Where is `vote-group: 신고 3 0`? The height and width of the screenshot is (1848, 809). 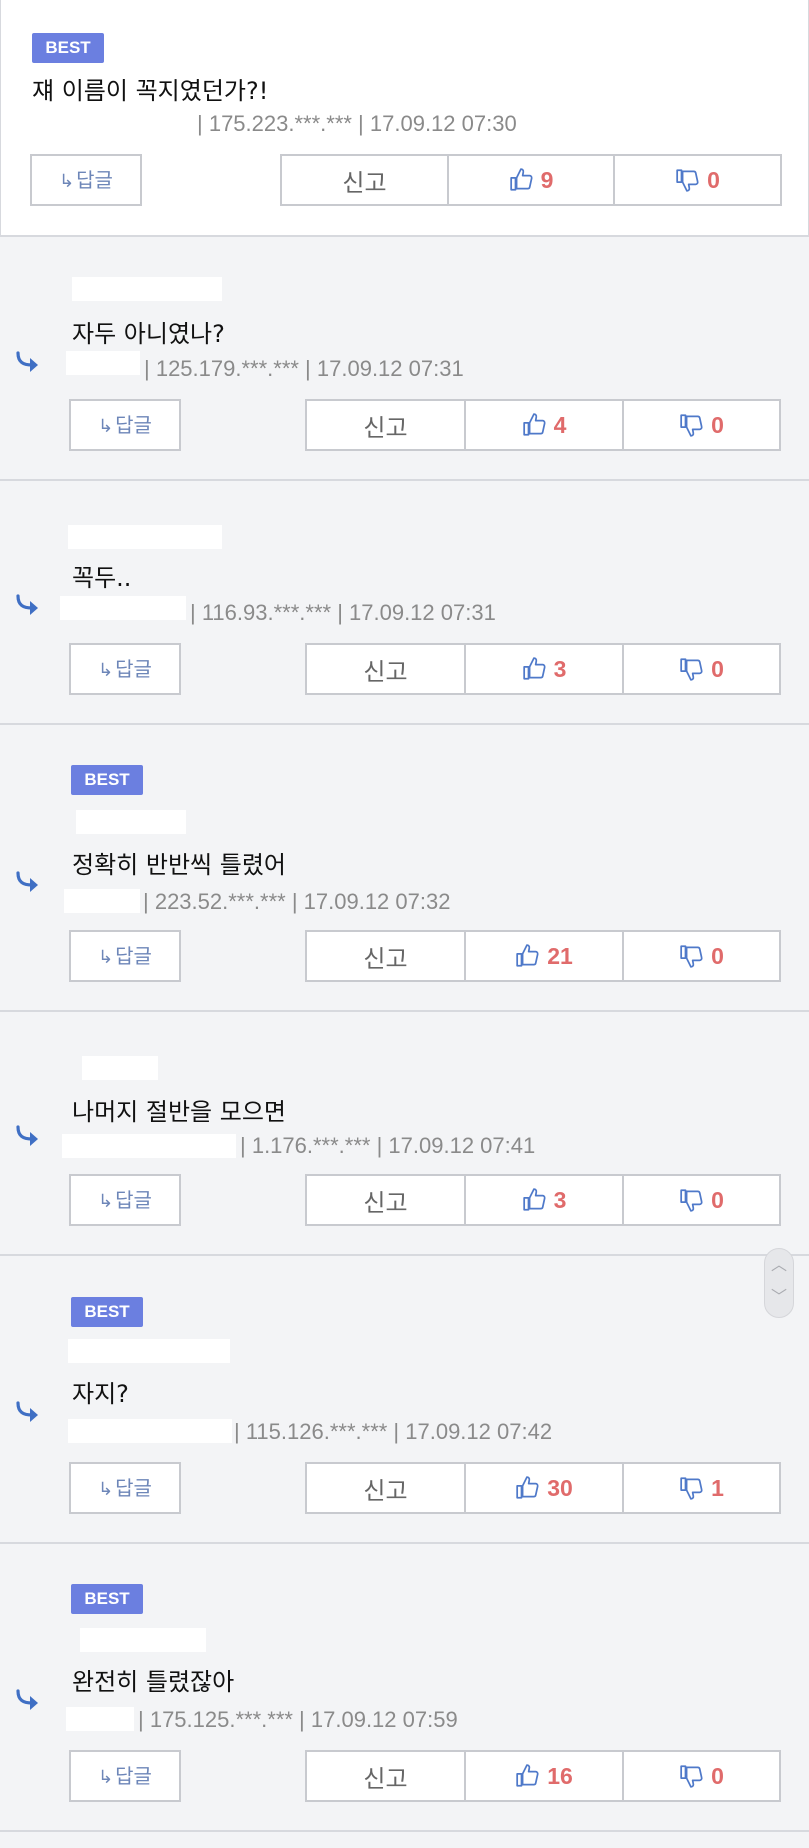 vote-group: 신고 3 0 is located at coordinates (543, 1200).